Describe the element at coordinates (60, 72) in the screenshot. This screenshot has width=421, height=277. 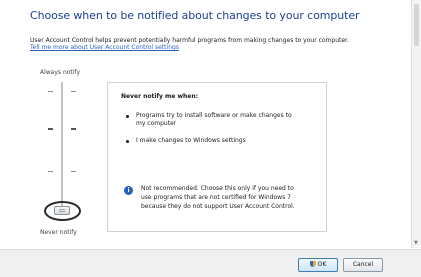
I see `slider-top-label: Always notify` at that location.